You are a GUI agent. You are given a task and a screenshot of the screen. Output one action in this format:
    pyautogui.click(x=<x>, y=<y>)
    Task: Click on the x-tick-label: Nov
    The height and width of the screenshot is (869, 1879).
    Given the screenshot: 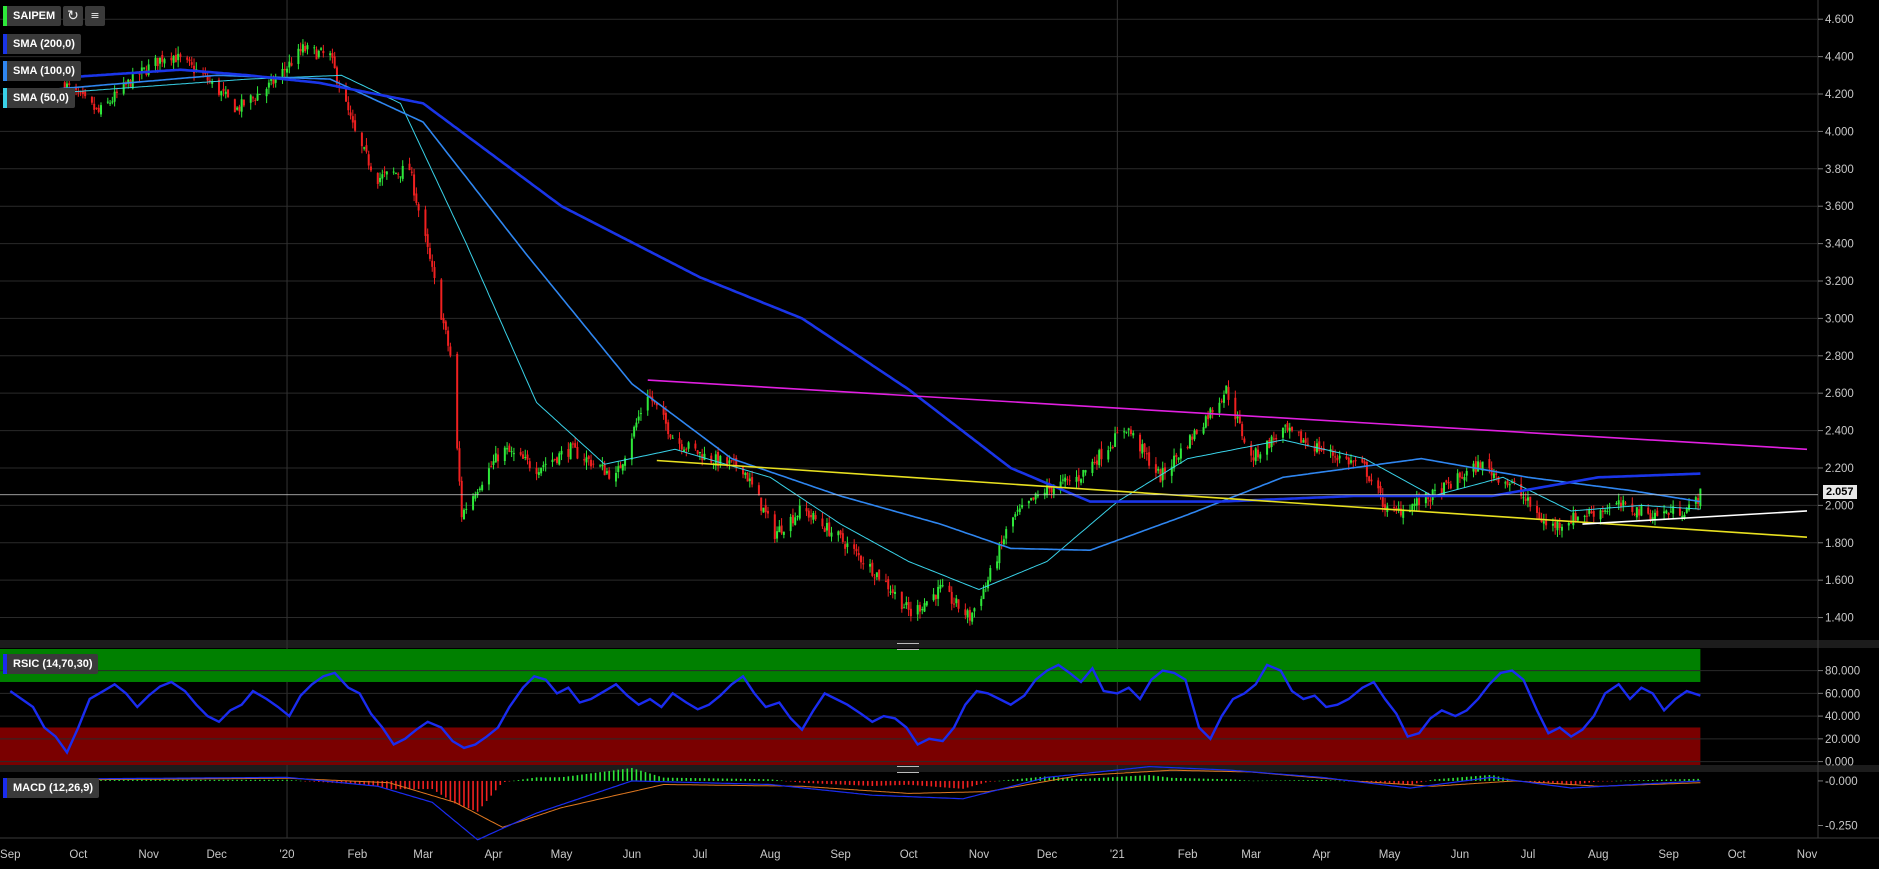 What is the action you would take?
    pyautogui.click(x=148, y=855)
    